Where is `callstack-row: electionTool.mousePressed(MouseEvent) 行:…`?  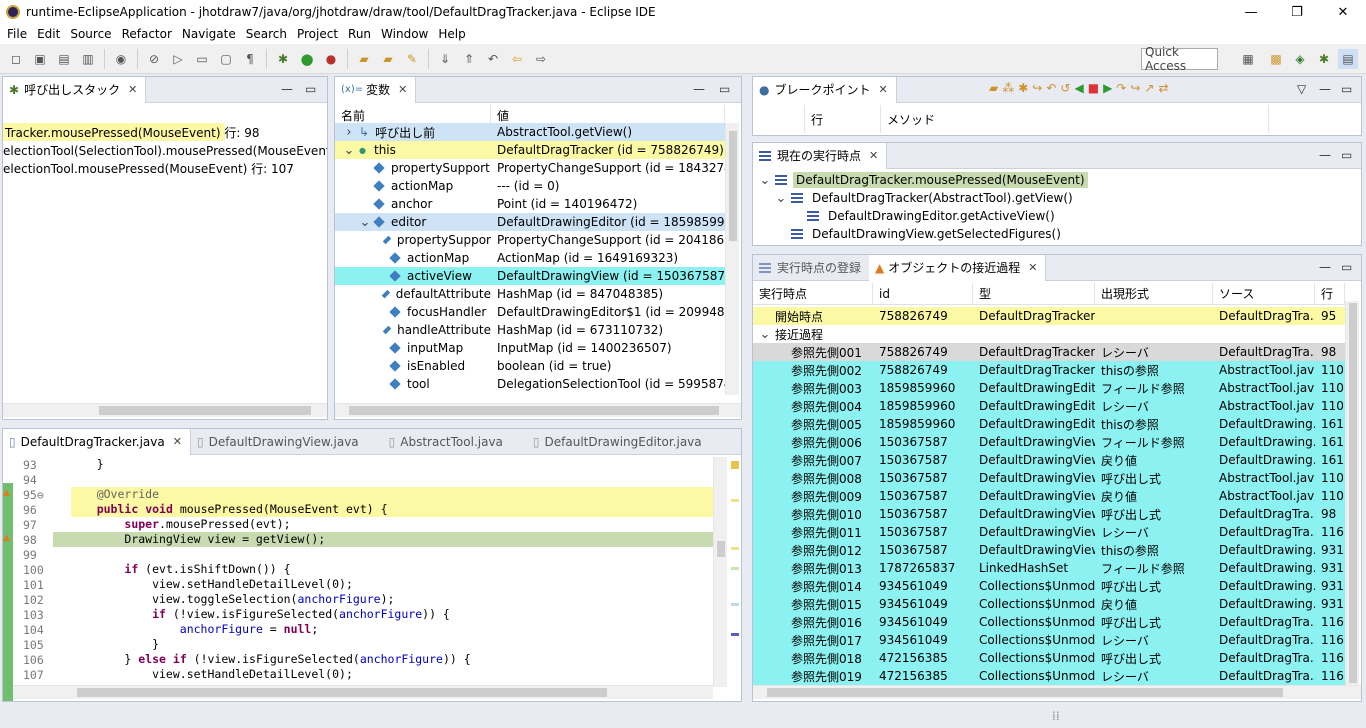 callstack-row: electionTool.mousePressed(MouseEvent) 行:… is located at coordinates (165, 168).